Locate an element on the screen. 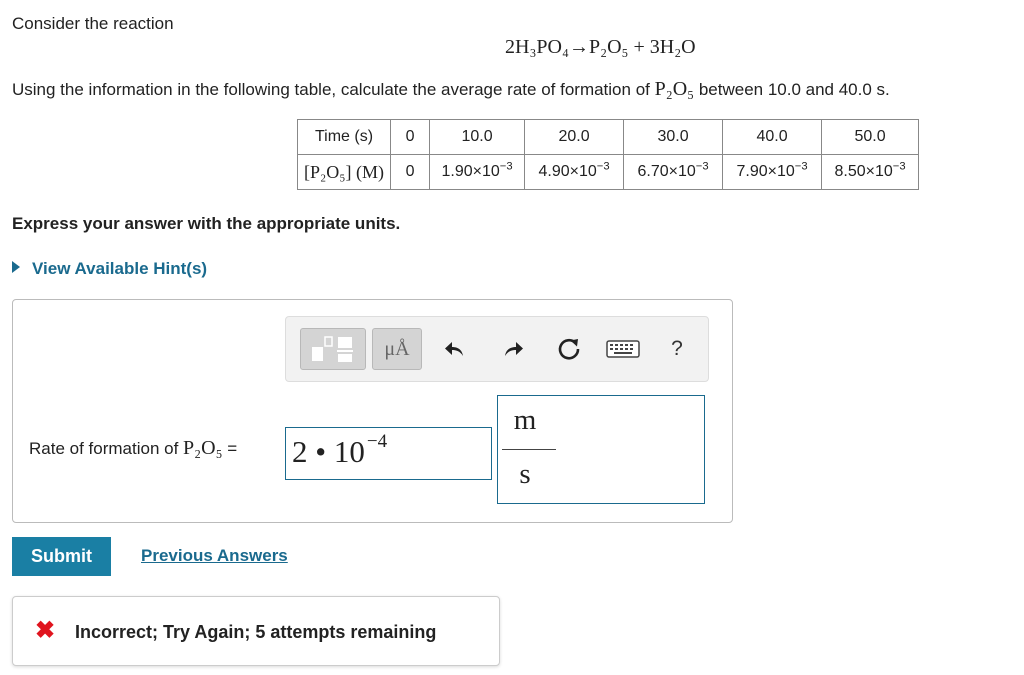 This screenshot has width=1024, height=675. time-row: Time (s) 0 10.0 20.0 30.0 40.0 50.0 is located at coordinates (608, 137).